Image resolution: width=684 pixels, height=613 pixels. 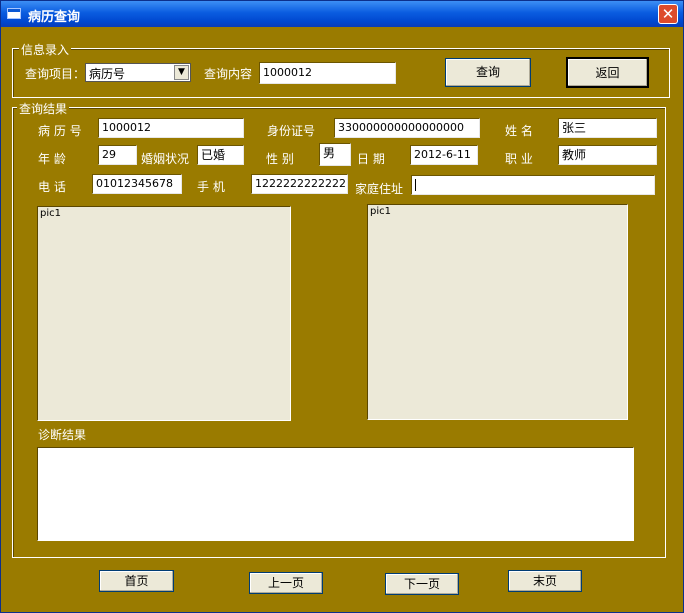 What do you see at coordinates (107, 74) in the screenshot?
I see `query-item-value: 病历号` at bounding box center [107, 74].